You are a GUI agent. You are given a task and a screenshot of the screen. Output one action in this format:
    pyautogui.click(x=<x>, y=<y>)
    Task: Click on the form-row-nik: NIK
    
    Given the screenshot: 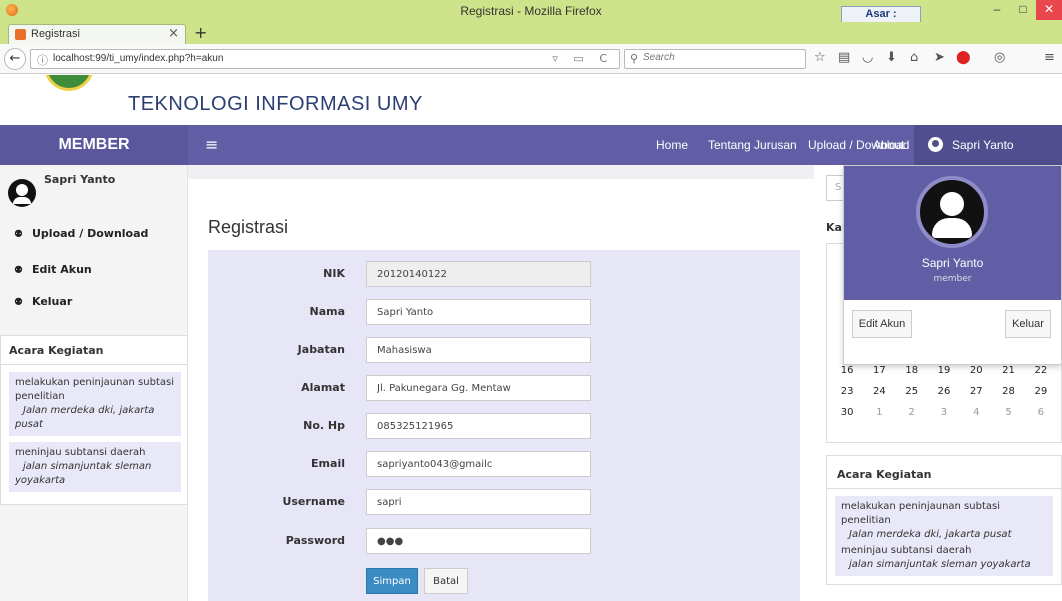 What is the action you would take?
    pyautogui.click(x=504, y=274)
    